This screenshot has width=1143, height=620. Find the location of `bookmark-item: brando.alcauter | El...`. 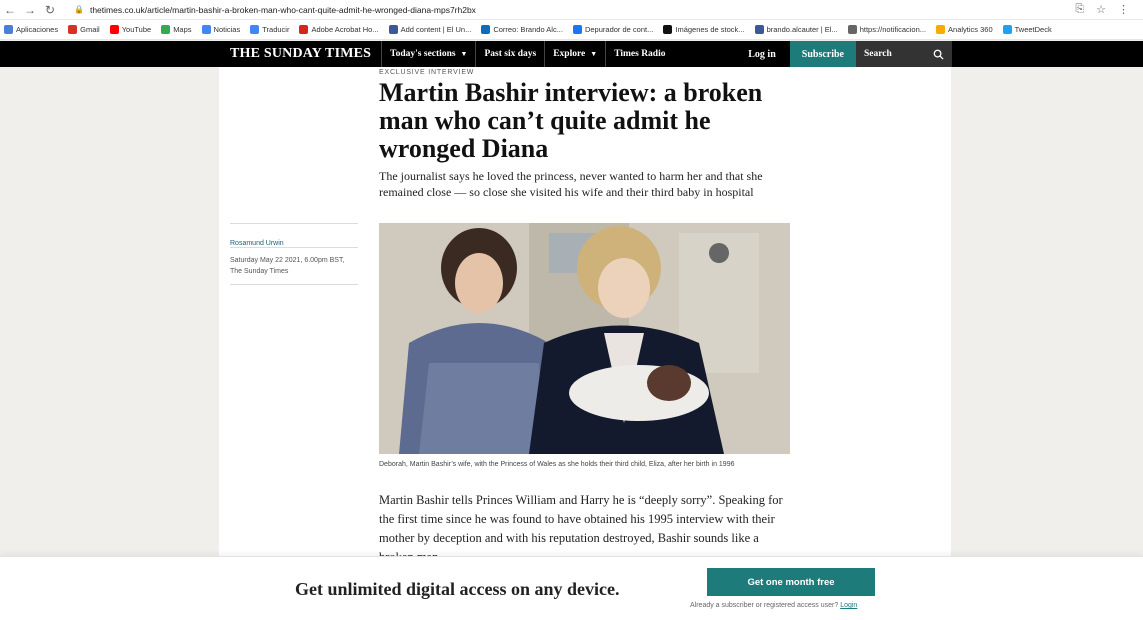

bookmark-item: brando.alcauter | El... is located at coordinates (796, 29).